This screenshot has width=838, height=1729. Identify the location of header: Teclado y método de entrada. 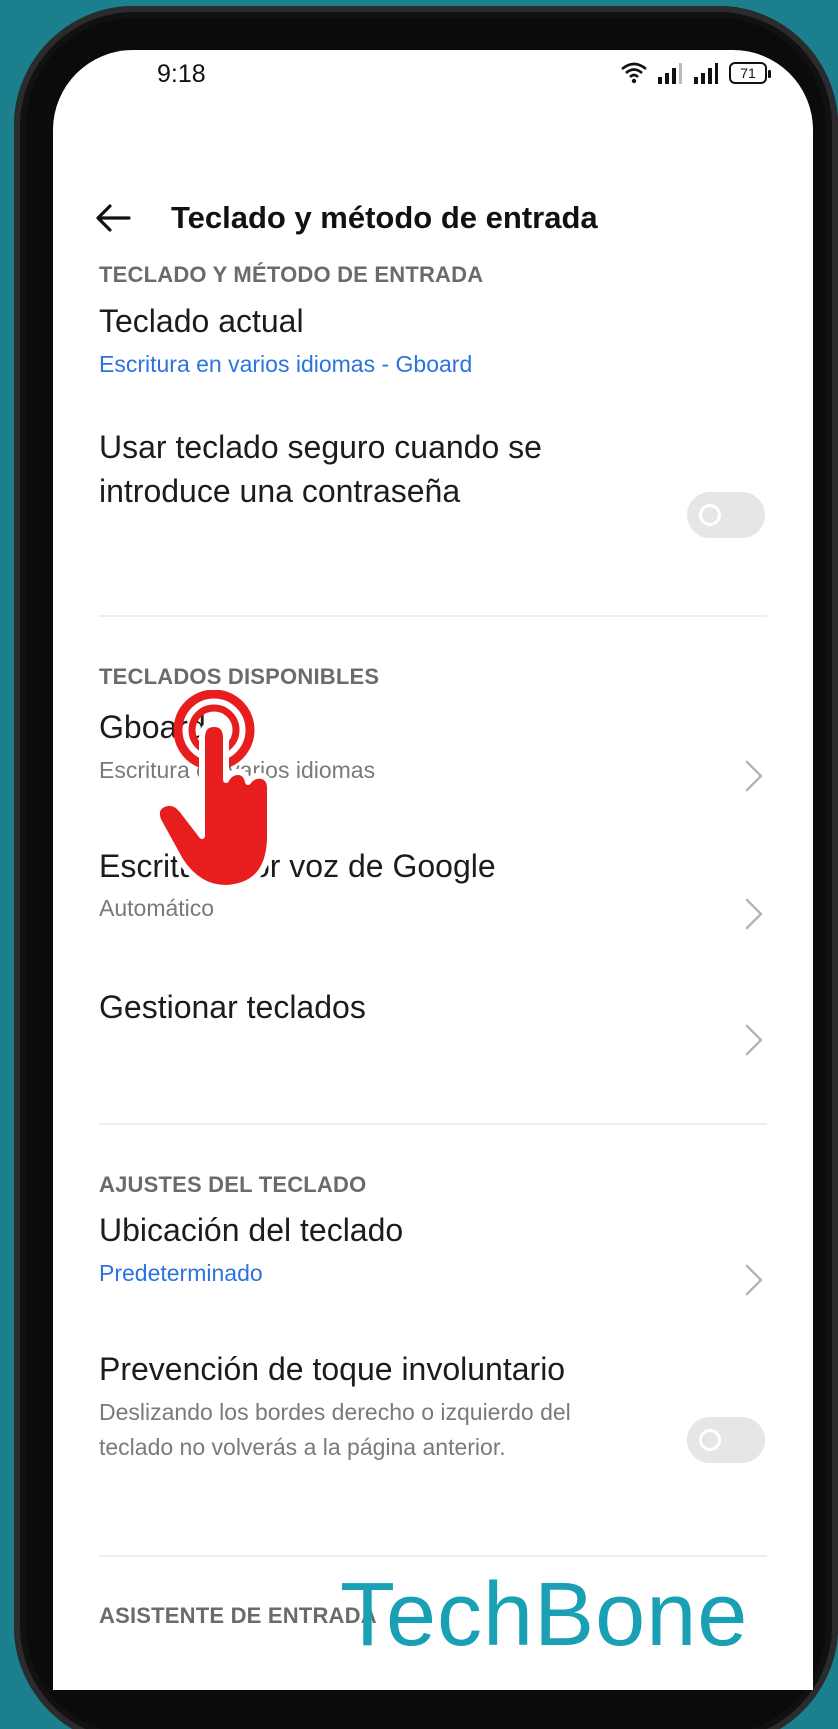
(433, 218).